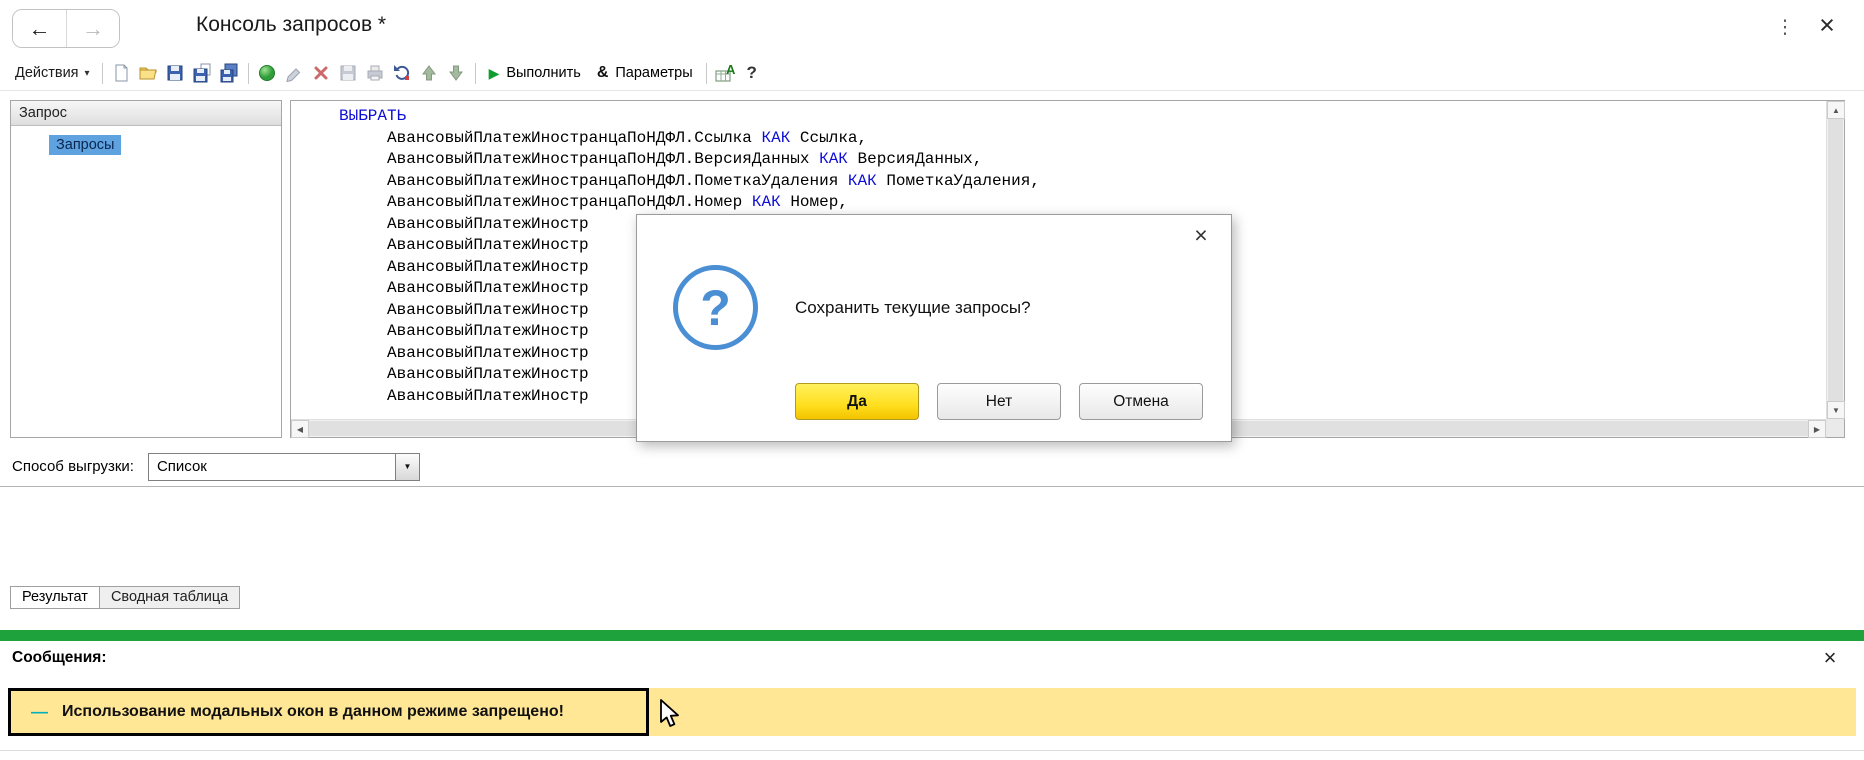 This screenshot has width=1864, height=760. What do you see at coordinates (671, 716) in the screenshot?
I see `mouse-cursor` at bounding box center [671, 716].